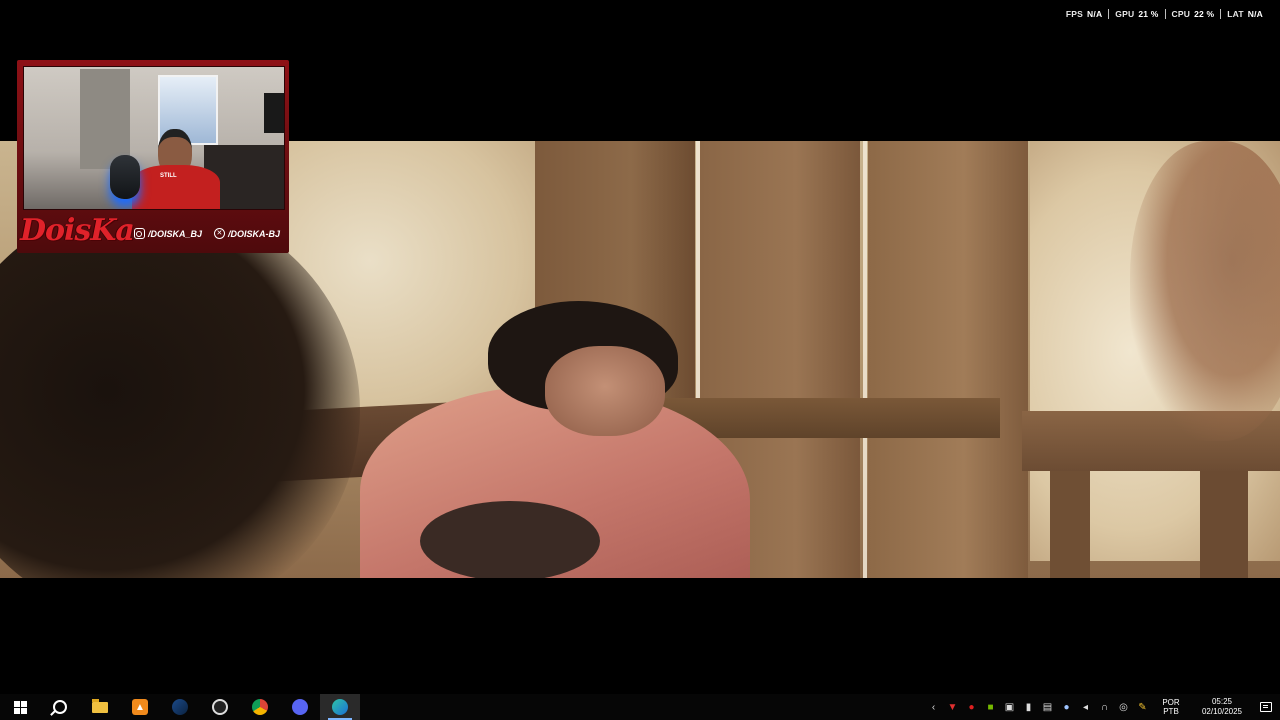 Image resolution: width=1280 pixels, height=720 pixels. I want to click on start-button, so click(20, 707).